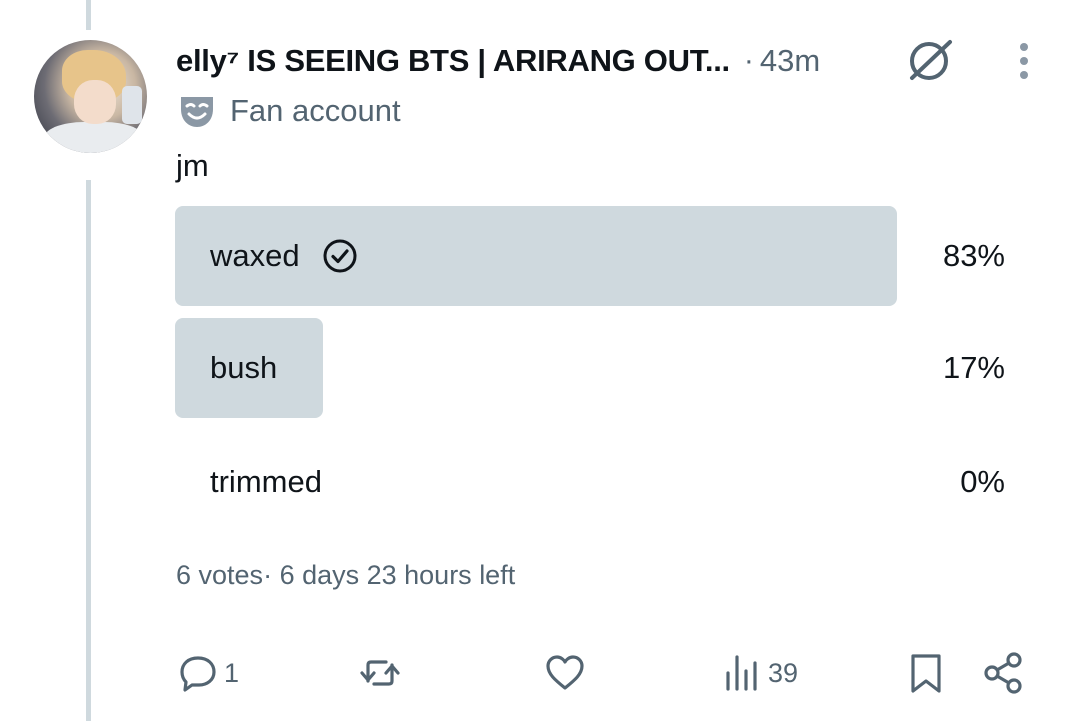  Describe the element at coordinates (397, 575) in the screenshot. I see `poll-time-left: 6 days 23 hours left` at that location.